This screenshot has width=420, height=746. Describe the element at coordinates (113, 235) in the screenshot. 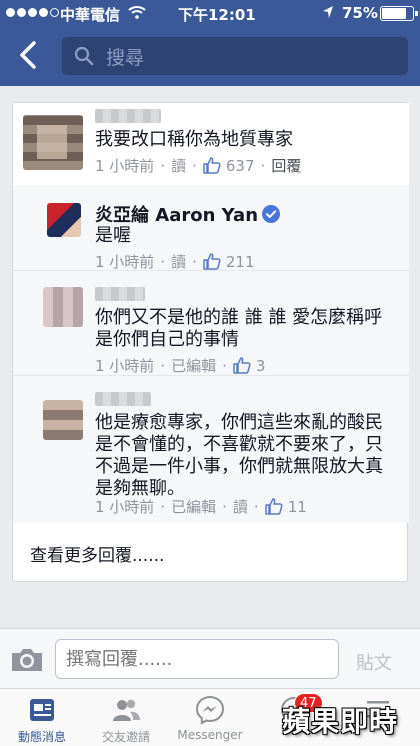

I see `comment-text: 是喔` at that location.